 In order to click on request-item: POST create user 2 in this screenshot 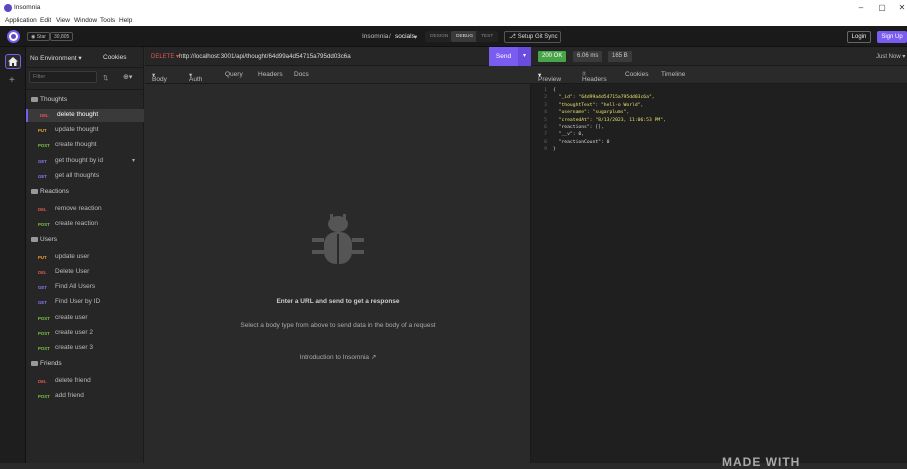, I will do `click(85, 333)`.